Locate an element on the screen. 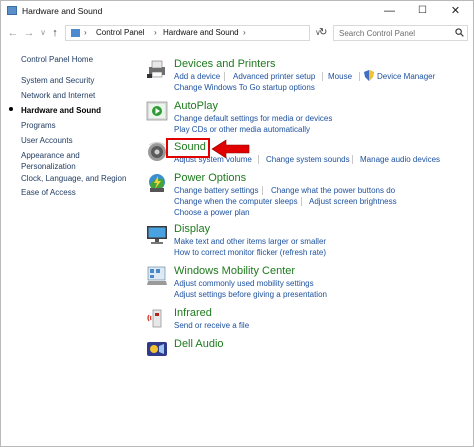 This screenshot has height=447, width=474. autoplay-link: AutoPlay is located at coordinates (196, 106).